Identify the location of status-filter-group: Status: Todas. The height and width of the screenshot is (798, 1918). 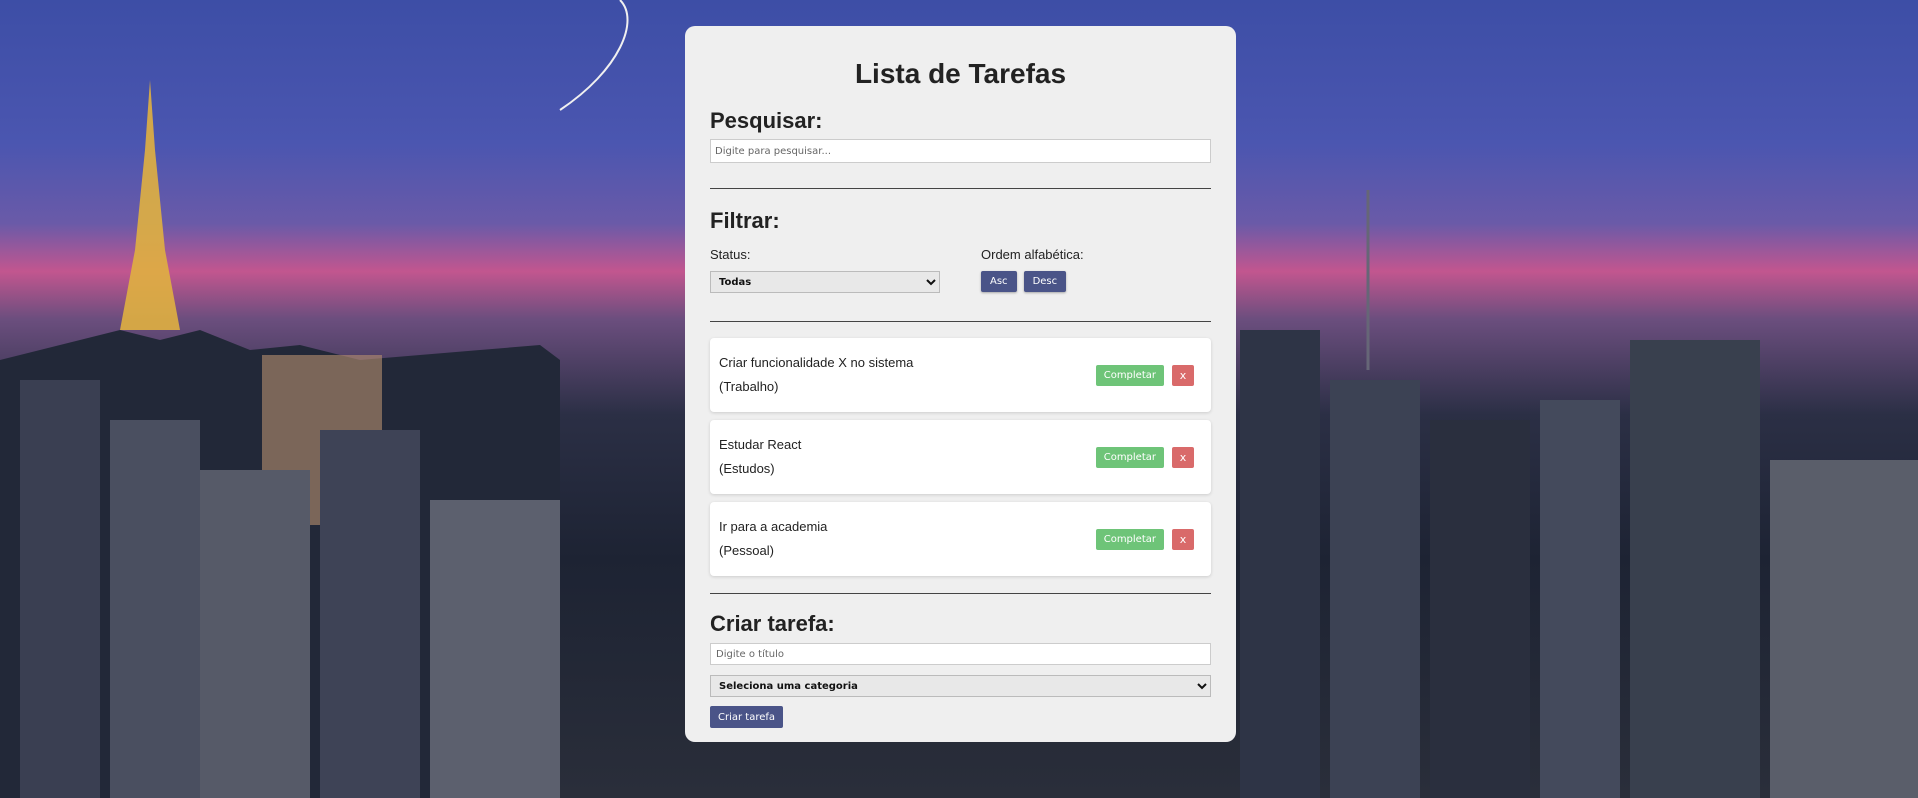
(845, 272).